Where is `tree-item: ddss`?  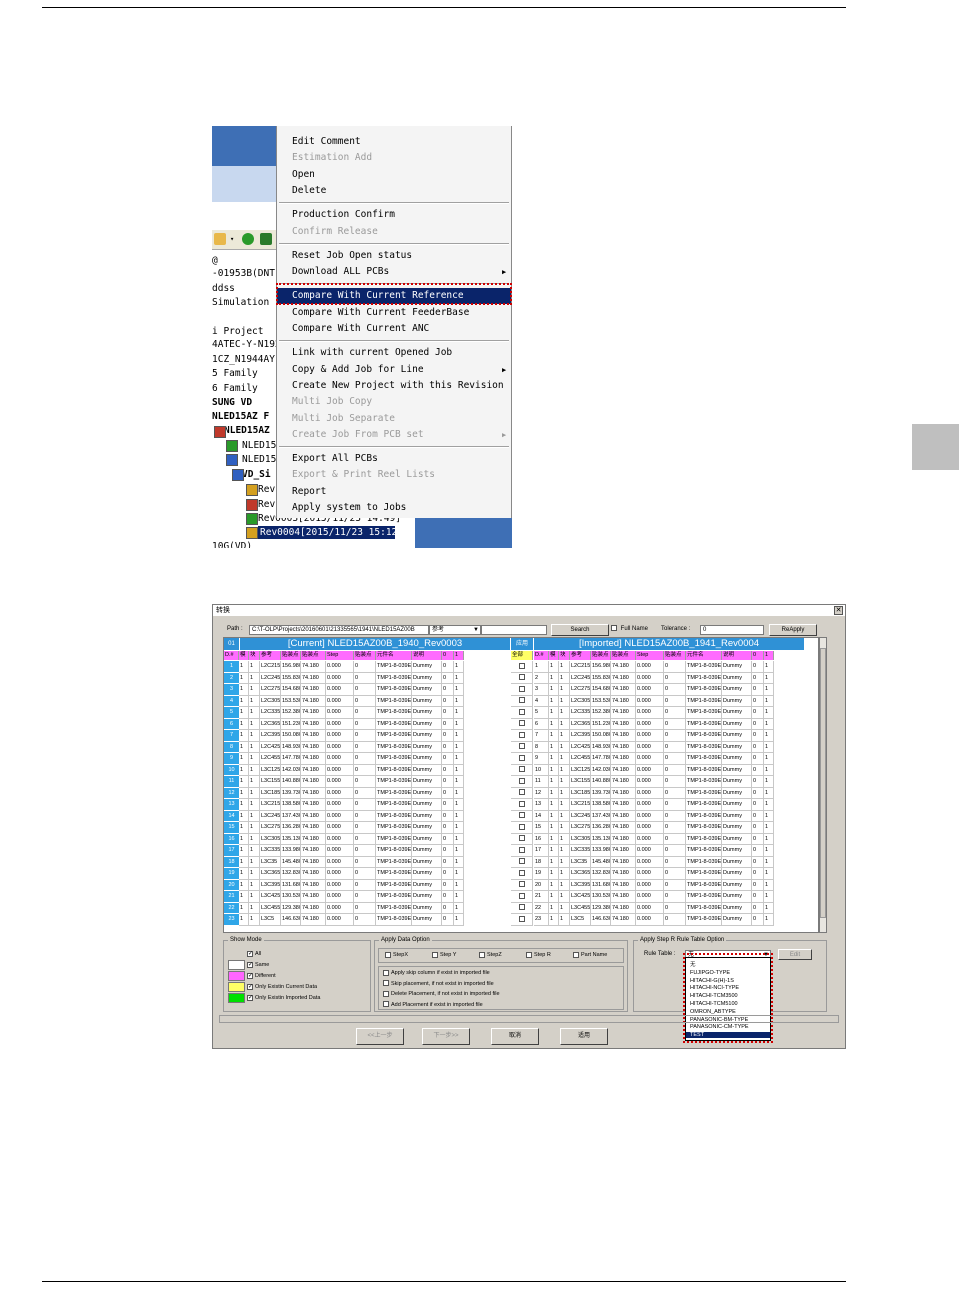 tree-item: ddss is located at coordinates (223, 289).